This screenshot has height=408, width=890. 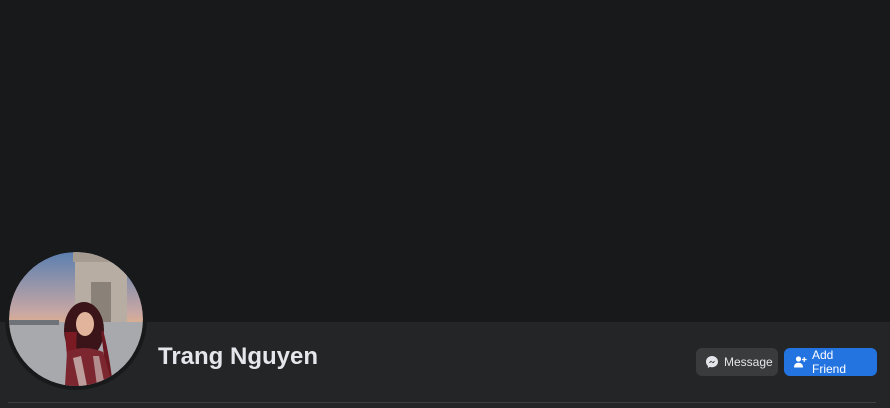 I want to click on profile-name: Trang Nguyen, so click(x=238, y=356).